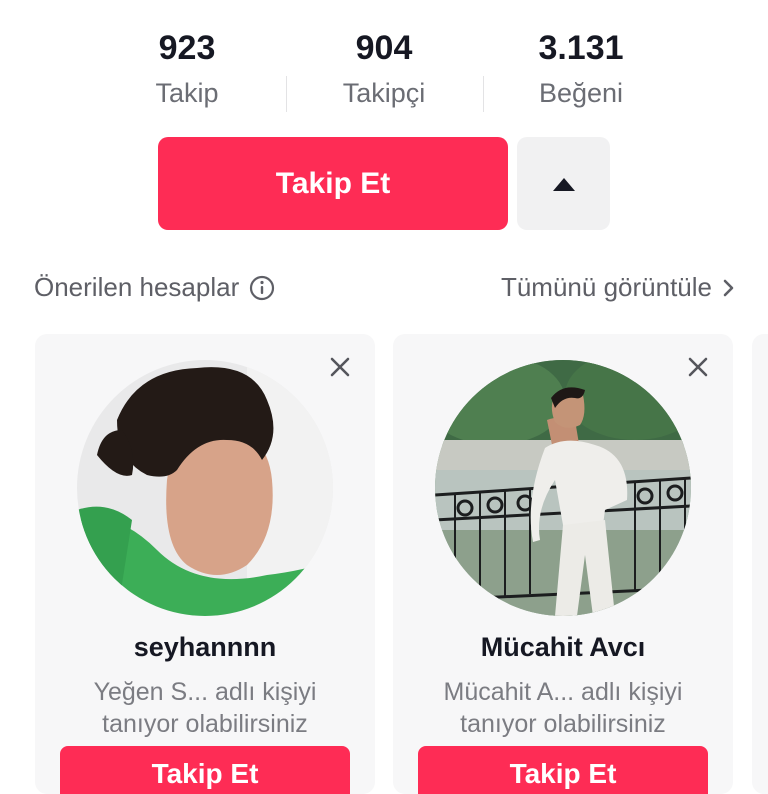 This screenshot has width=768, height=794. I want to click on followers-count: 904, so click(384, 48).